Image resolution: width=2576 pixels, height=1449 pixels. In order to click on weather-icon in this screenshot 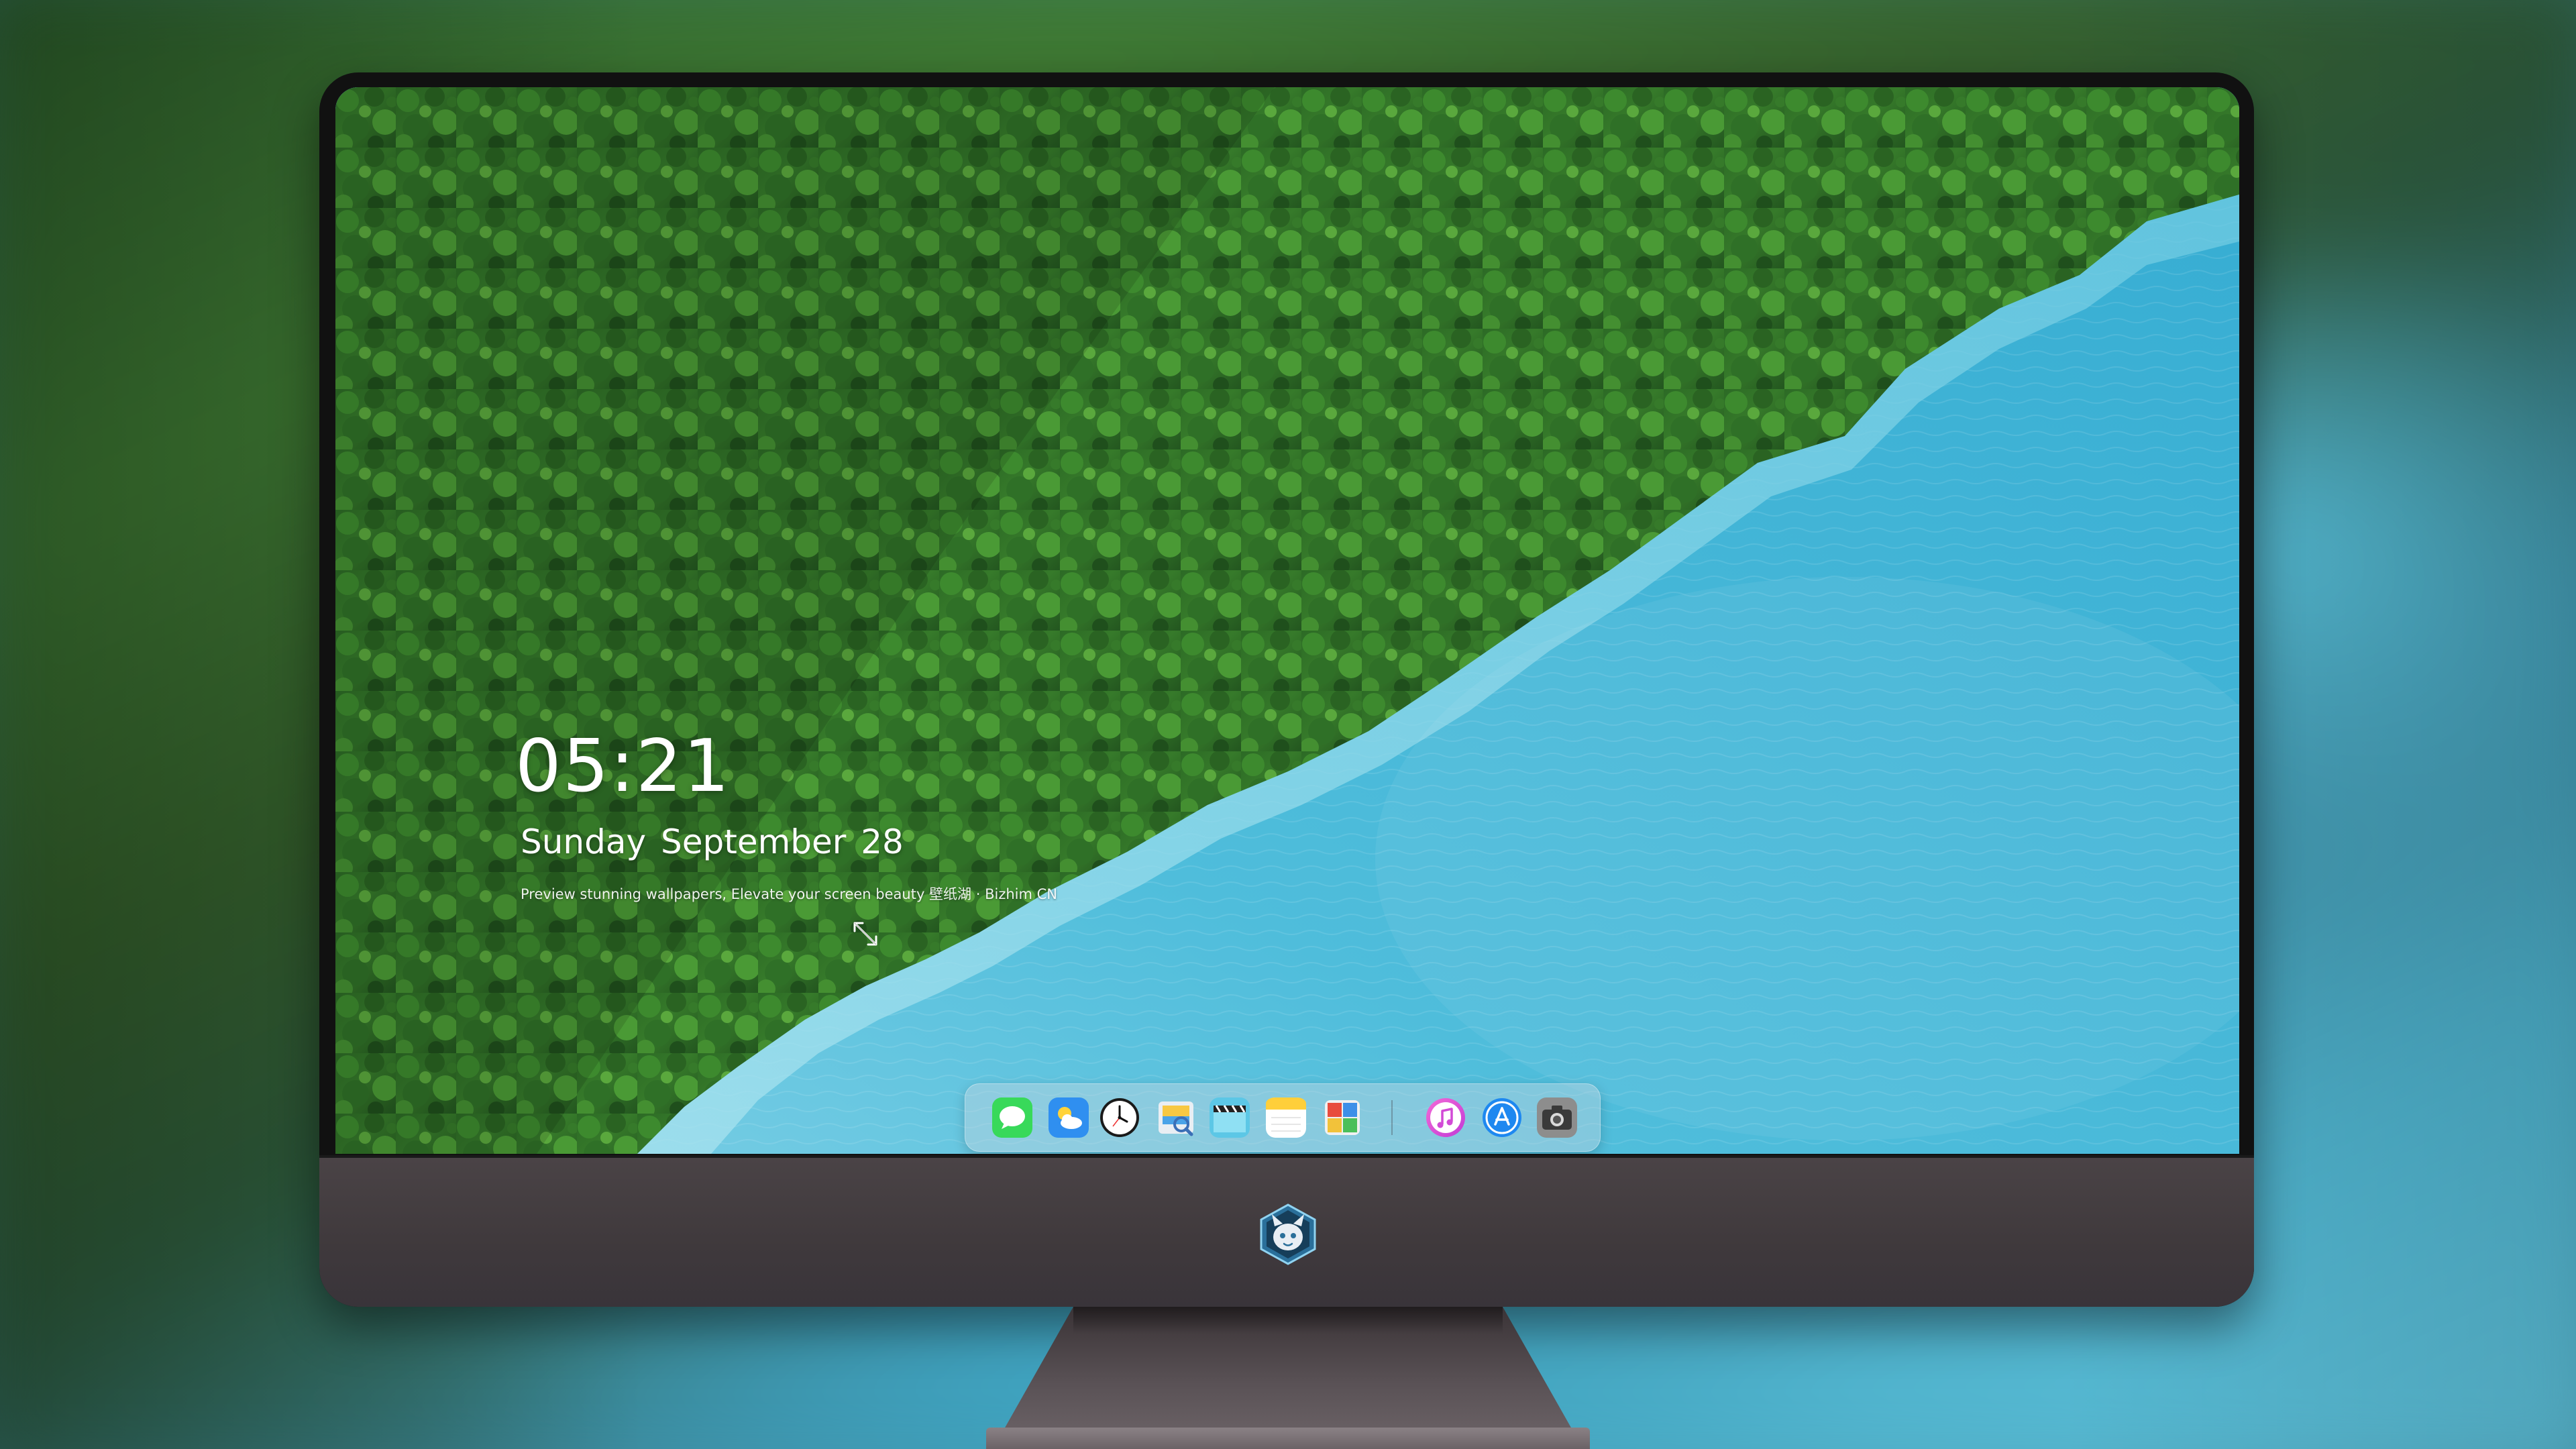, I will do `click(1069, 1117)`.